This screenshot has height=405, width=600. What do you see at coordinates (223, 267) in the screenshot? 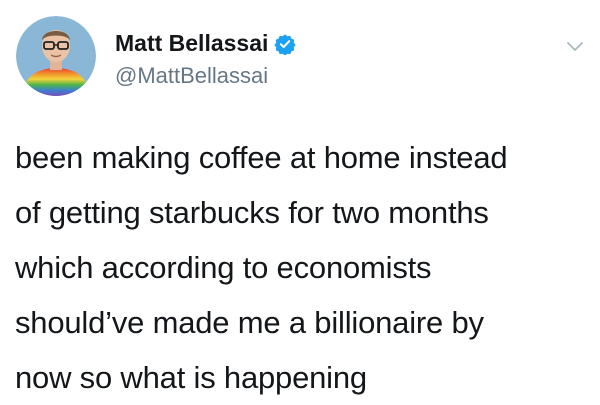
I see `tweet-text-line: which according to economists` at bounding box center [223, 267].